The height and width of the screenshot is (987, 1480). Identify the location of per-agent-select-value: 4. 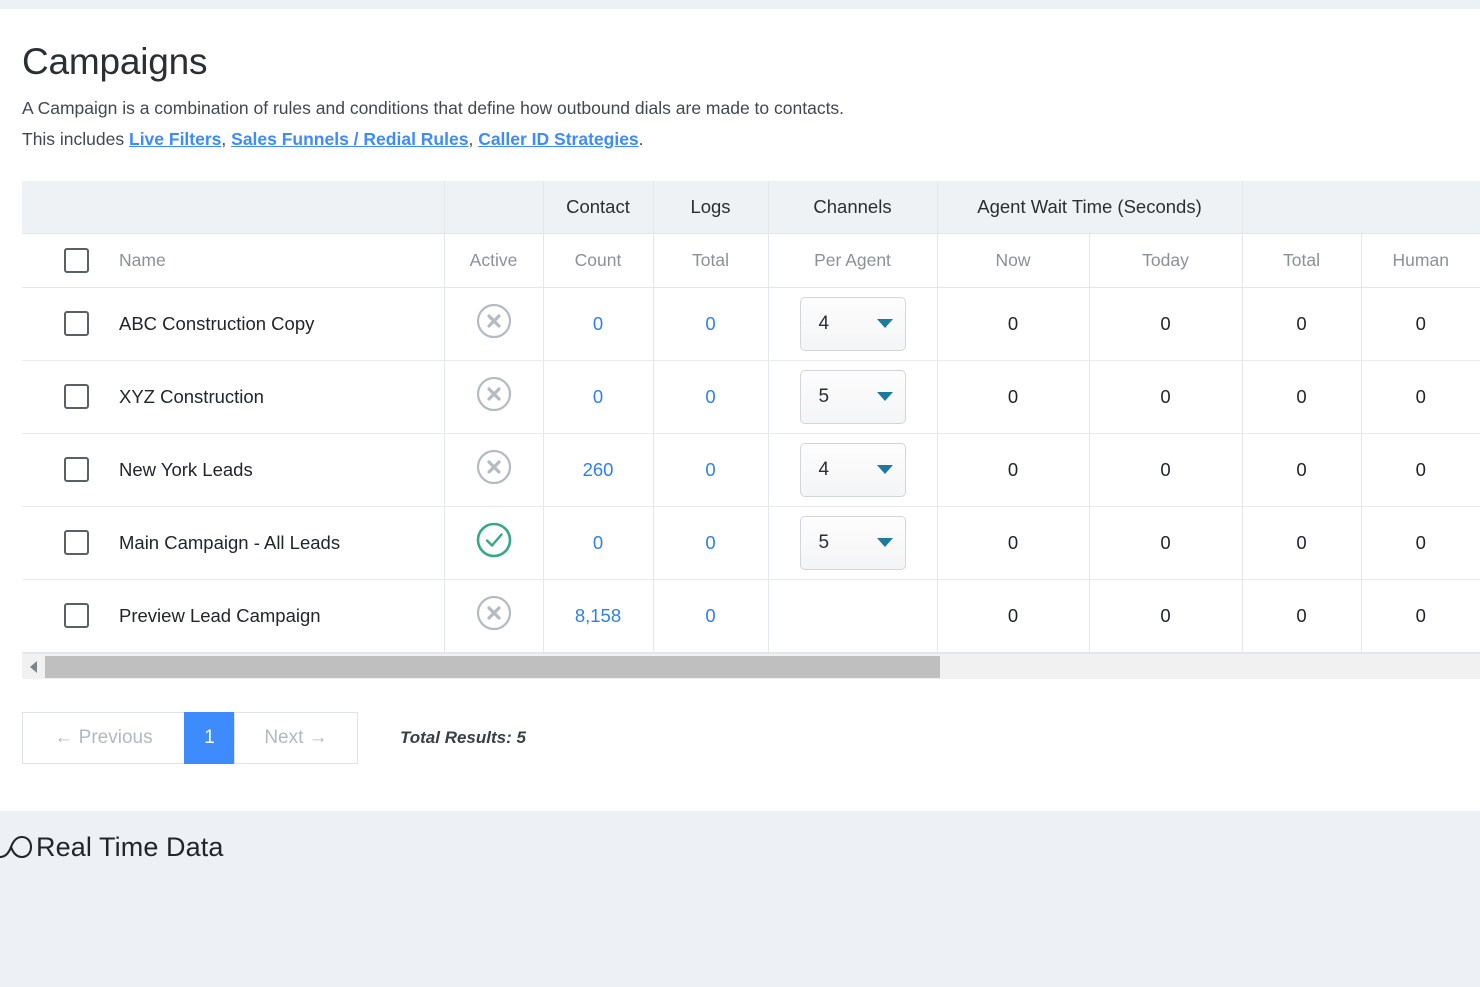
(824, 469).